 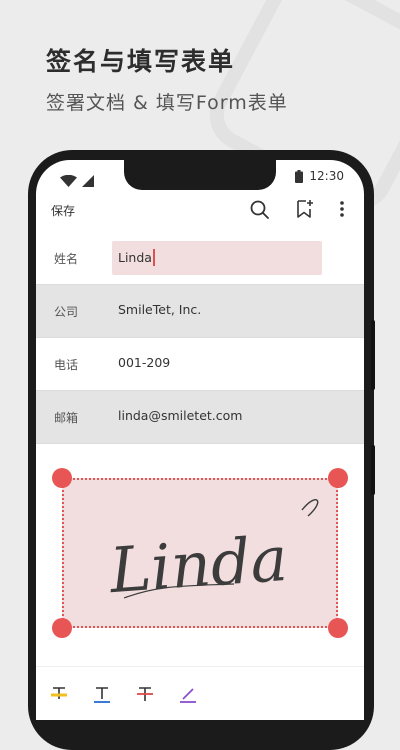 I want to click on text-underline-blue-icon, so click(x=102, y=694).